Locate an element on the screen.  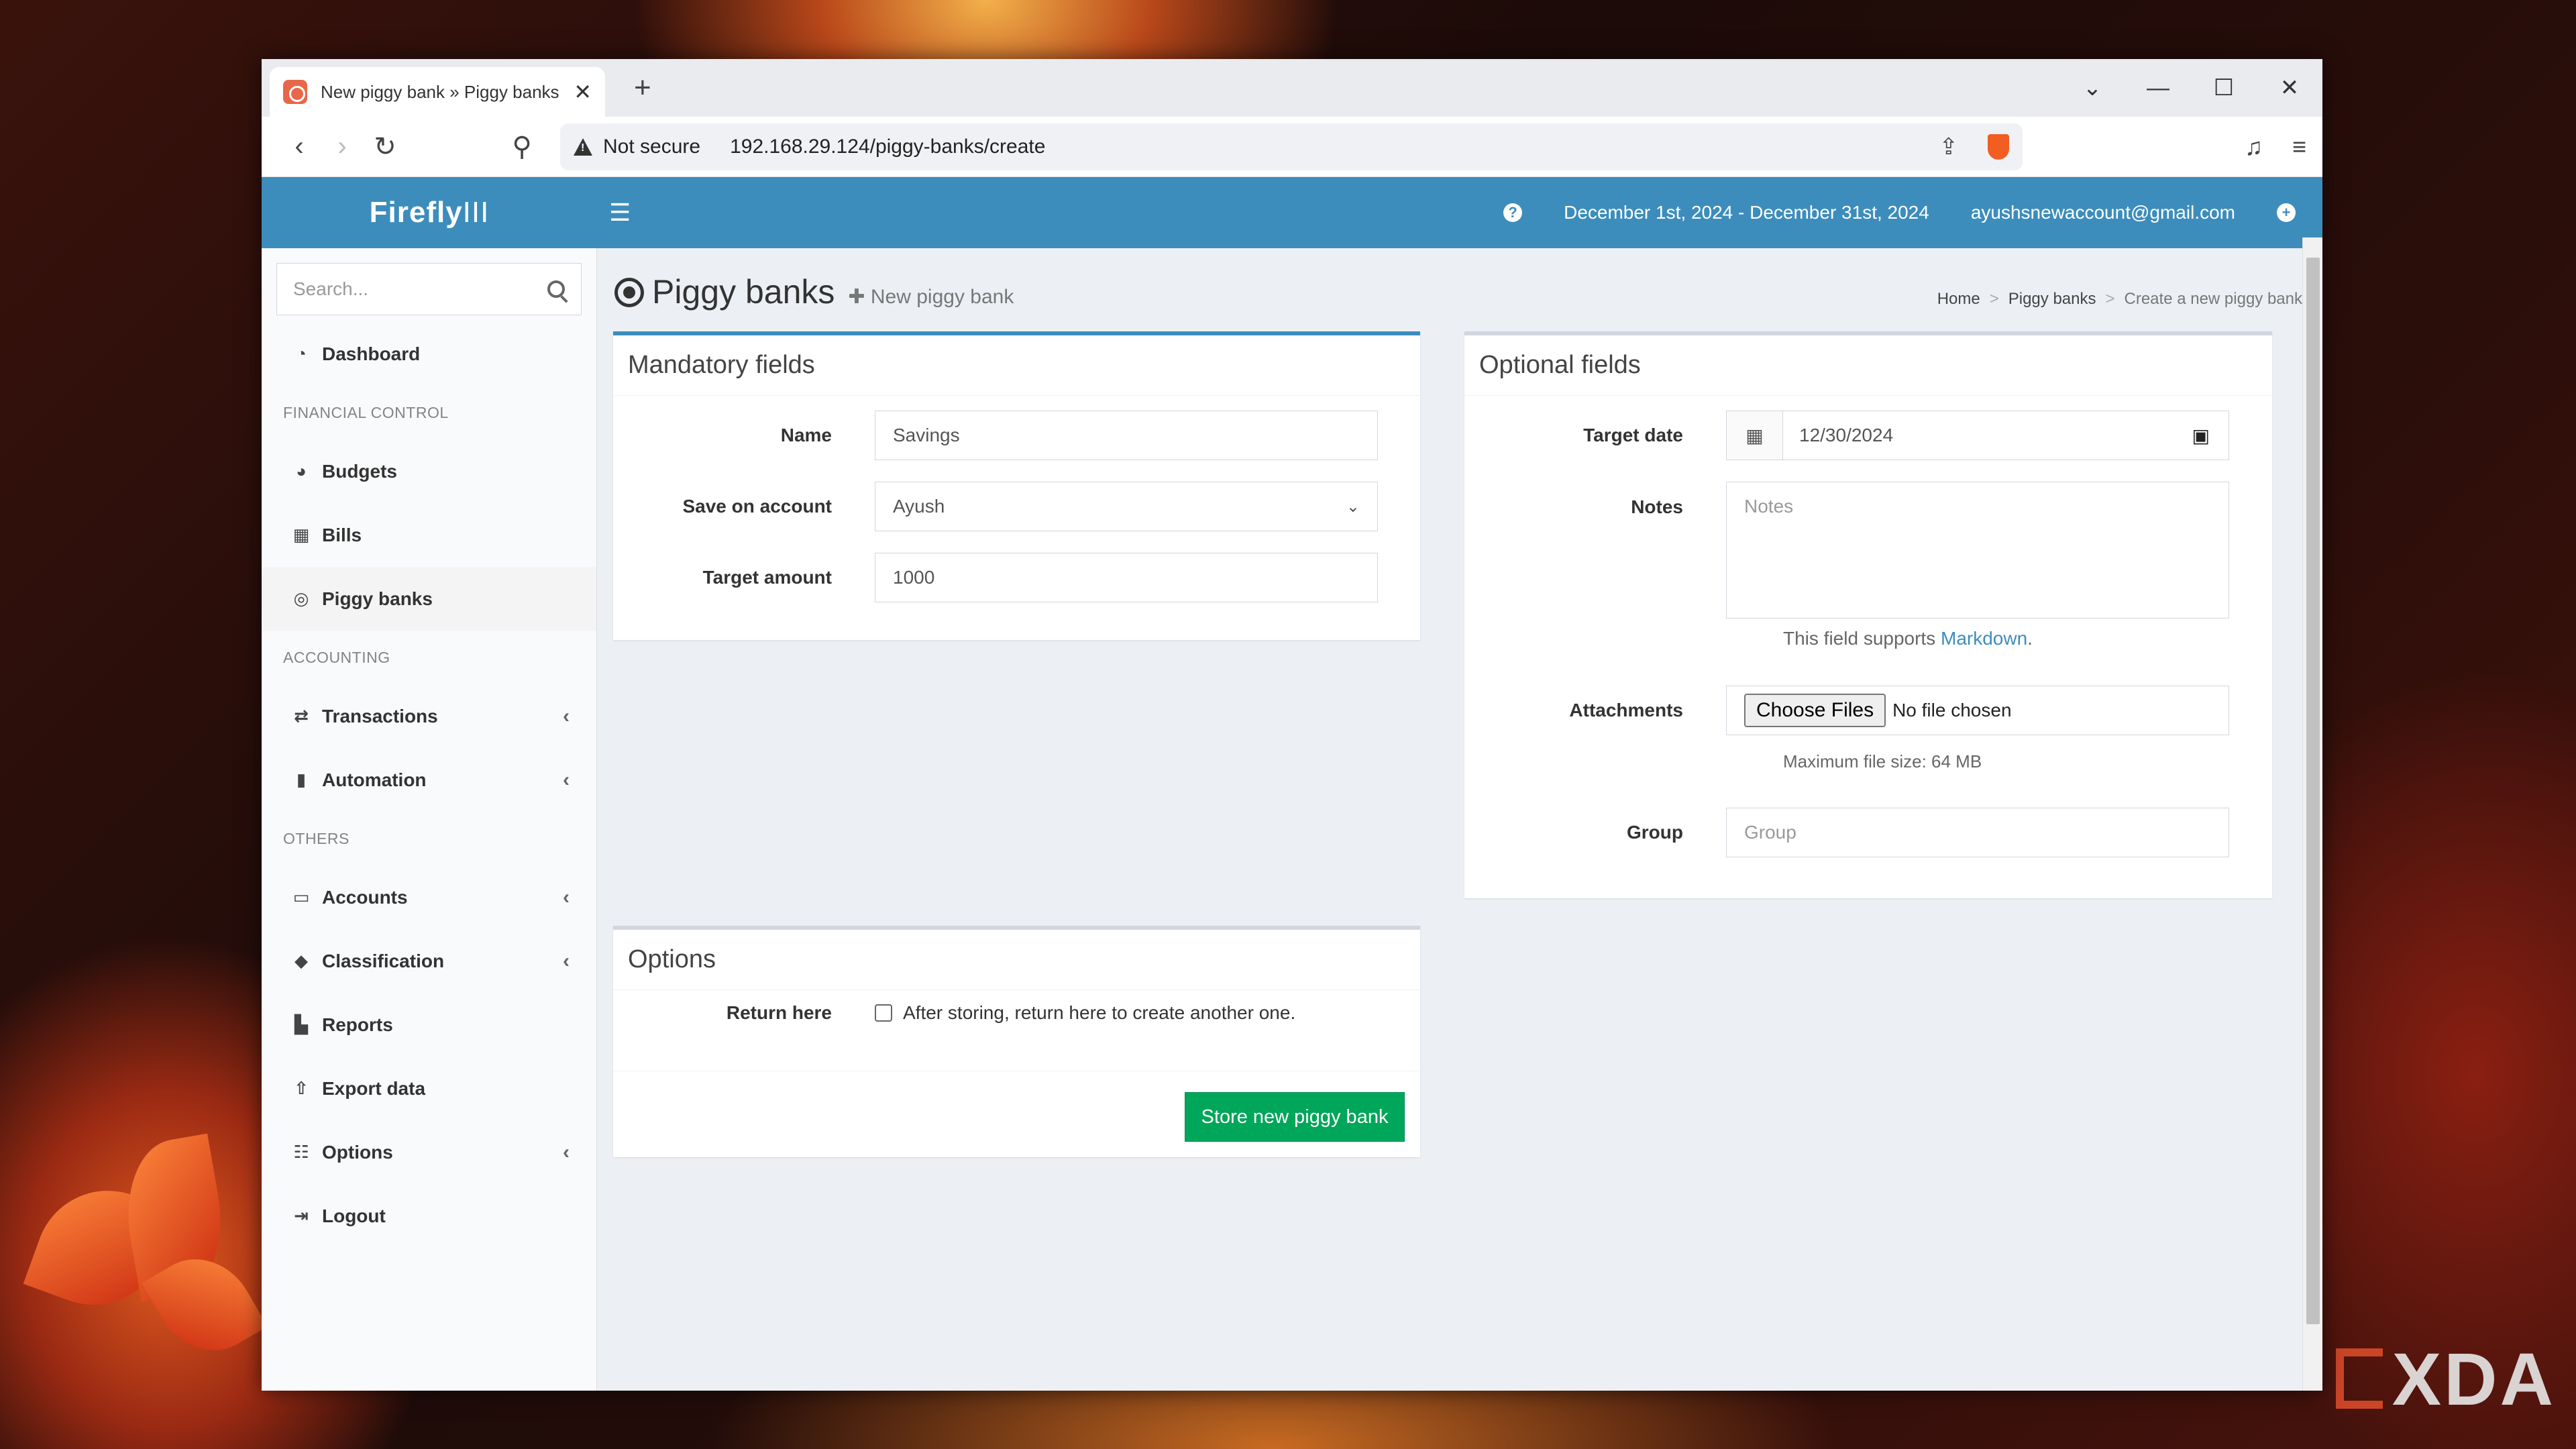
page-subtitle: ✚ New piggy bank is located at coordinates (931, 297).